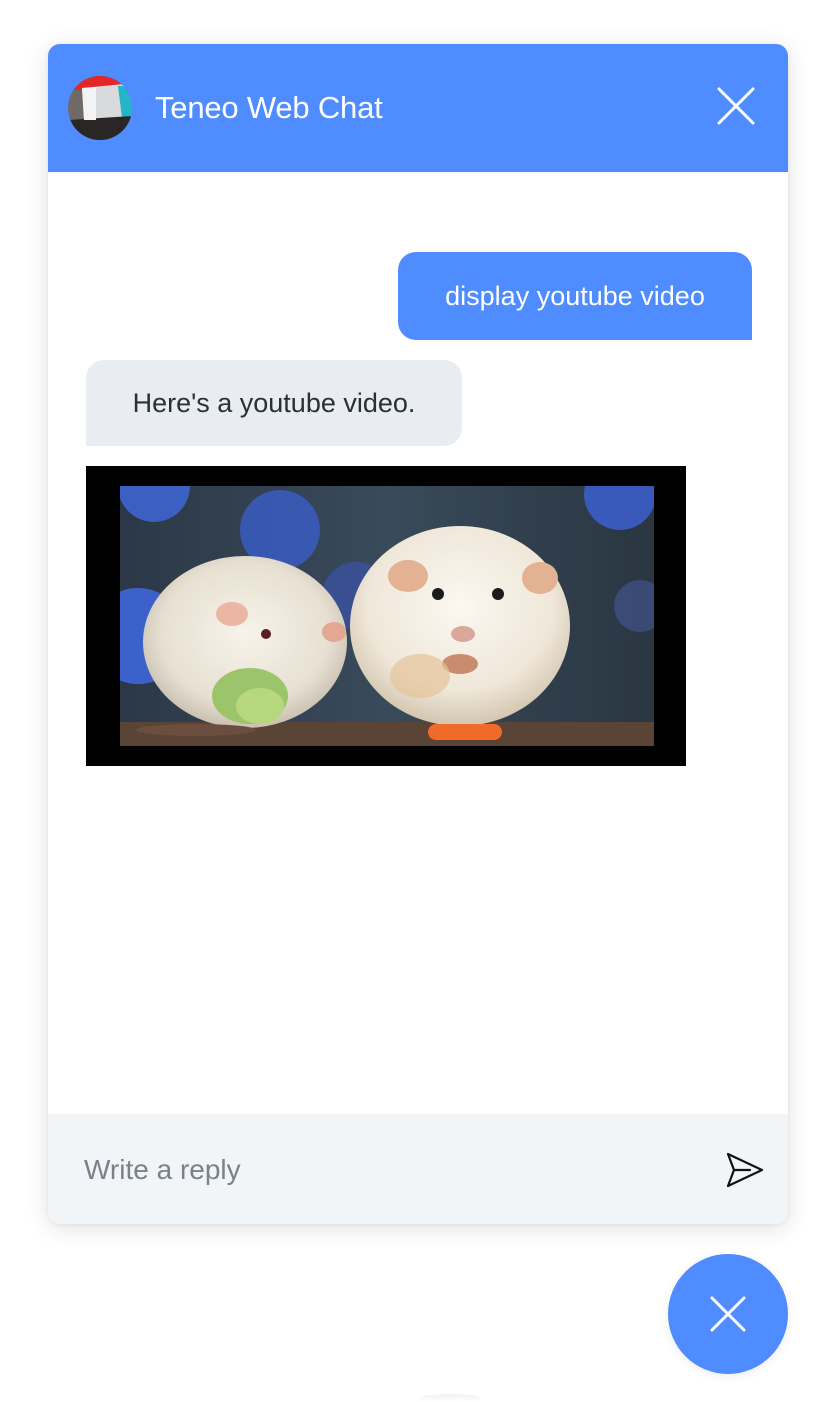 This screenshot has width=824, height=1402. I want to click on user-message-text: display youtube video, so click(575, 295).